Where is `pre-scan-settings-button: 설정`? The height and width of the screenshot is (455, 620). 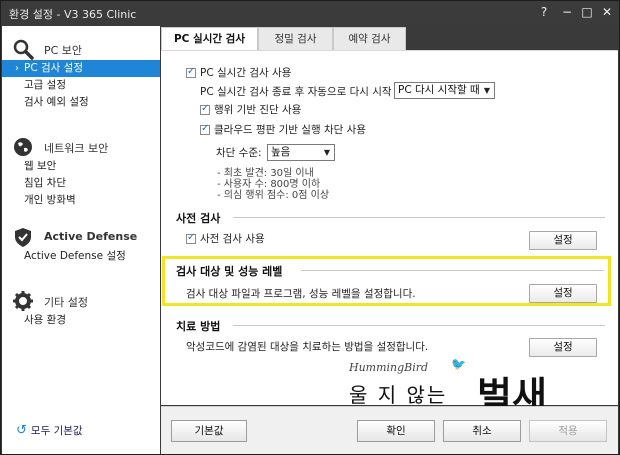 pre-scan-settings-button: 설정 is located at coordinates (563, 240).